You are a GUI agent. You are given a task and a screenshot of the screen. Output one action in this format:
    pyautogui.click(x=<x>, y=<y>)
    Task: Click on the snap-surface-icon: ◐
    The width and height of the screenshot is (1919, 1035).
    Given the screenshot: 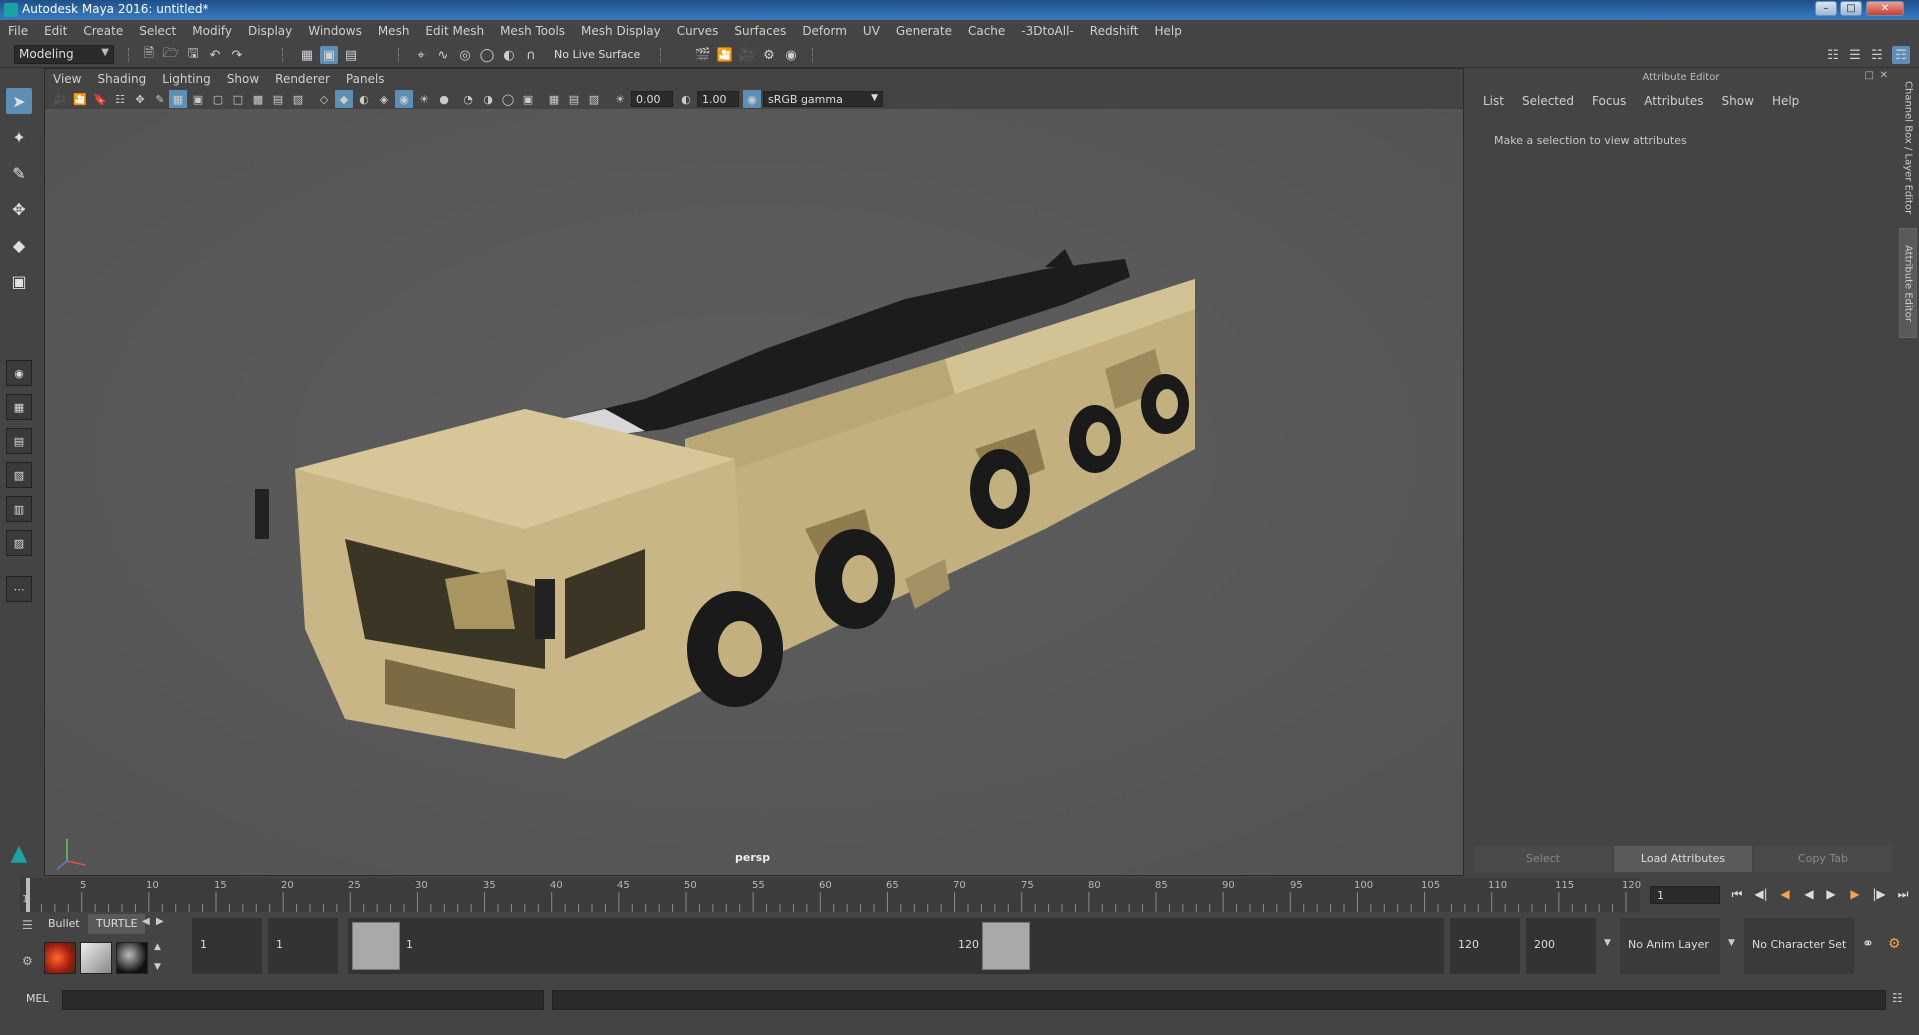 What is the action you would take?
    pyautogui.click(x=509, y=55)
    